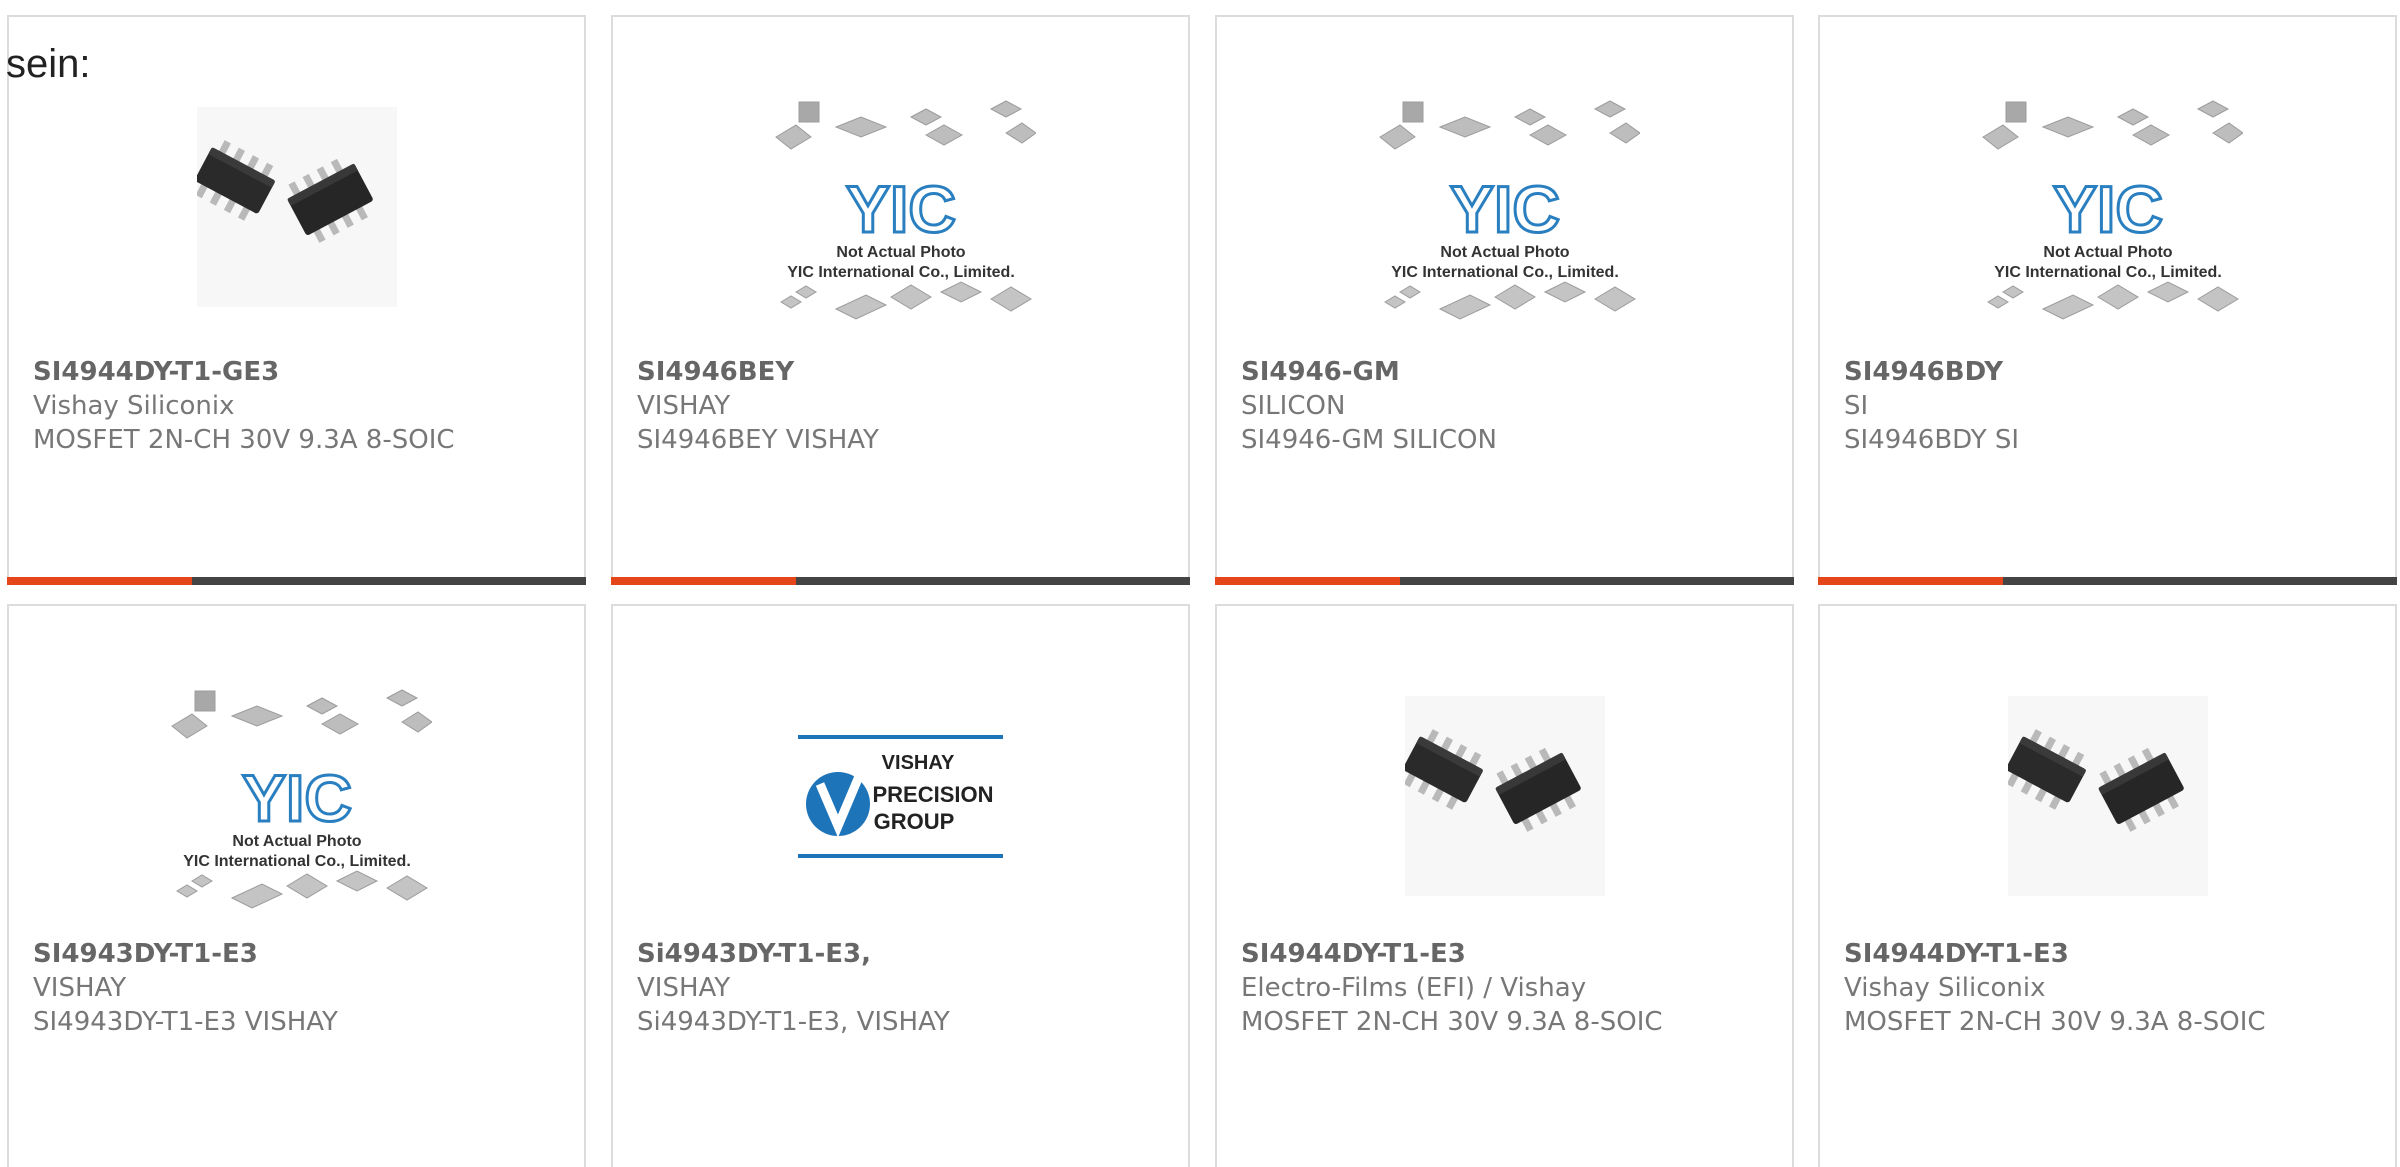  Describe the element at coordinates (1932, 440) in the screenshot. I see `description: SI4946BDY SI` at that location.